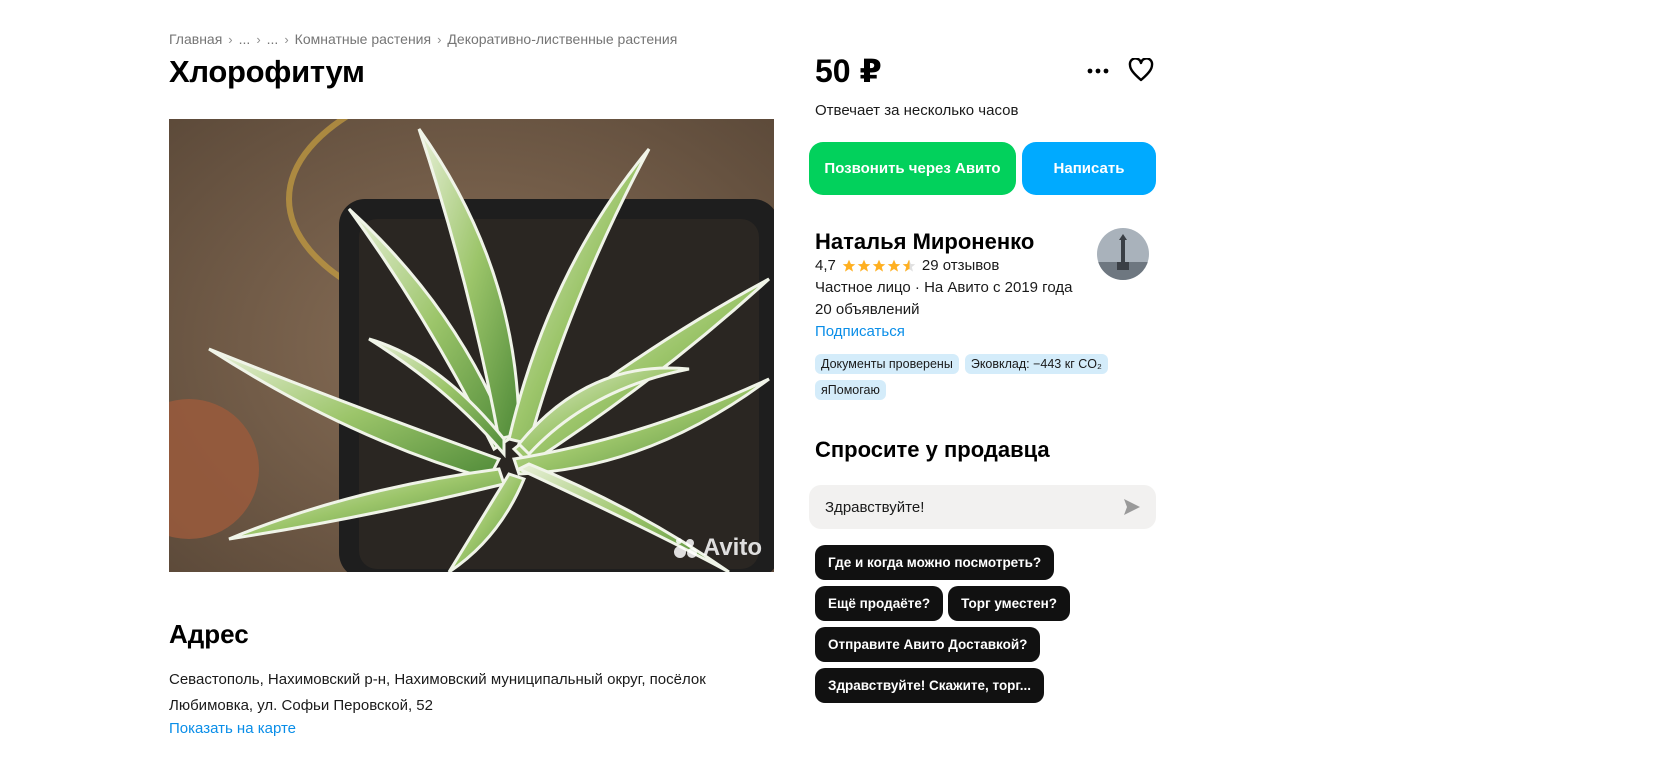  I want to click on listing-title: Хлорофитум, so click(267, 71).